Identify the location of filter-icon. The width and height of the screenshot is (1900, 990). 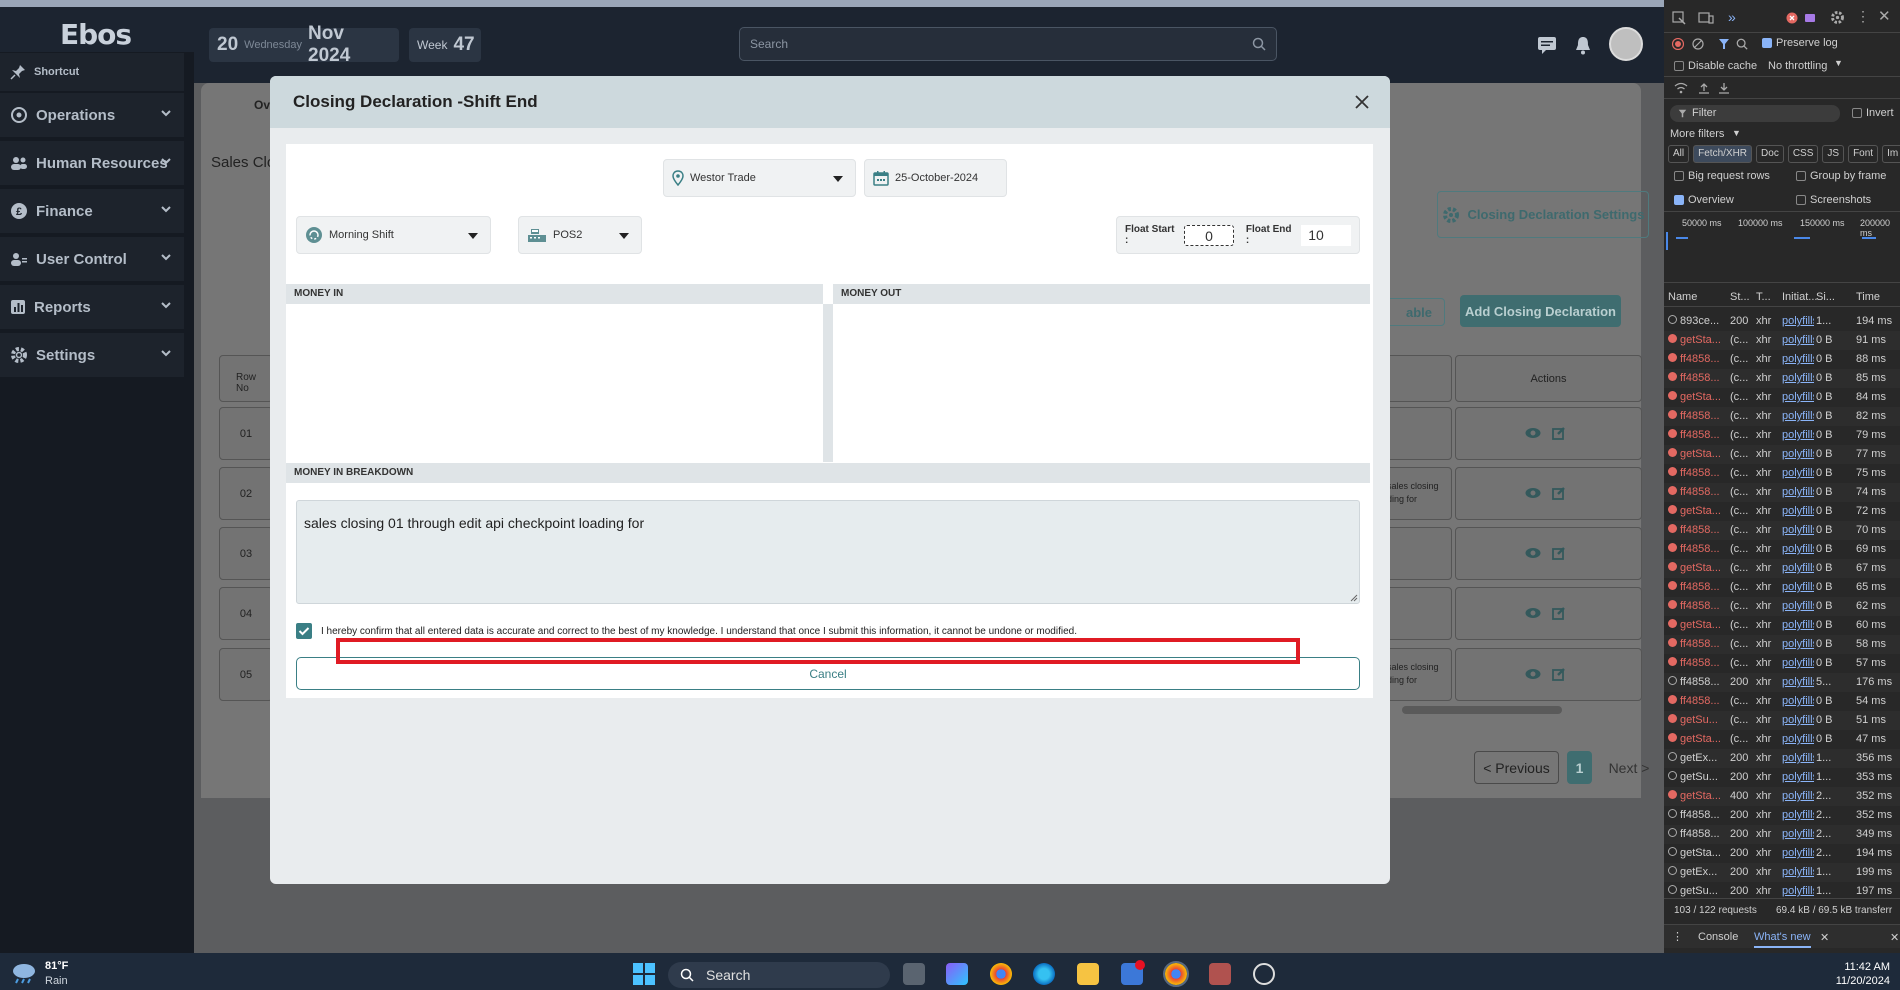
(1724, 44).